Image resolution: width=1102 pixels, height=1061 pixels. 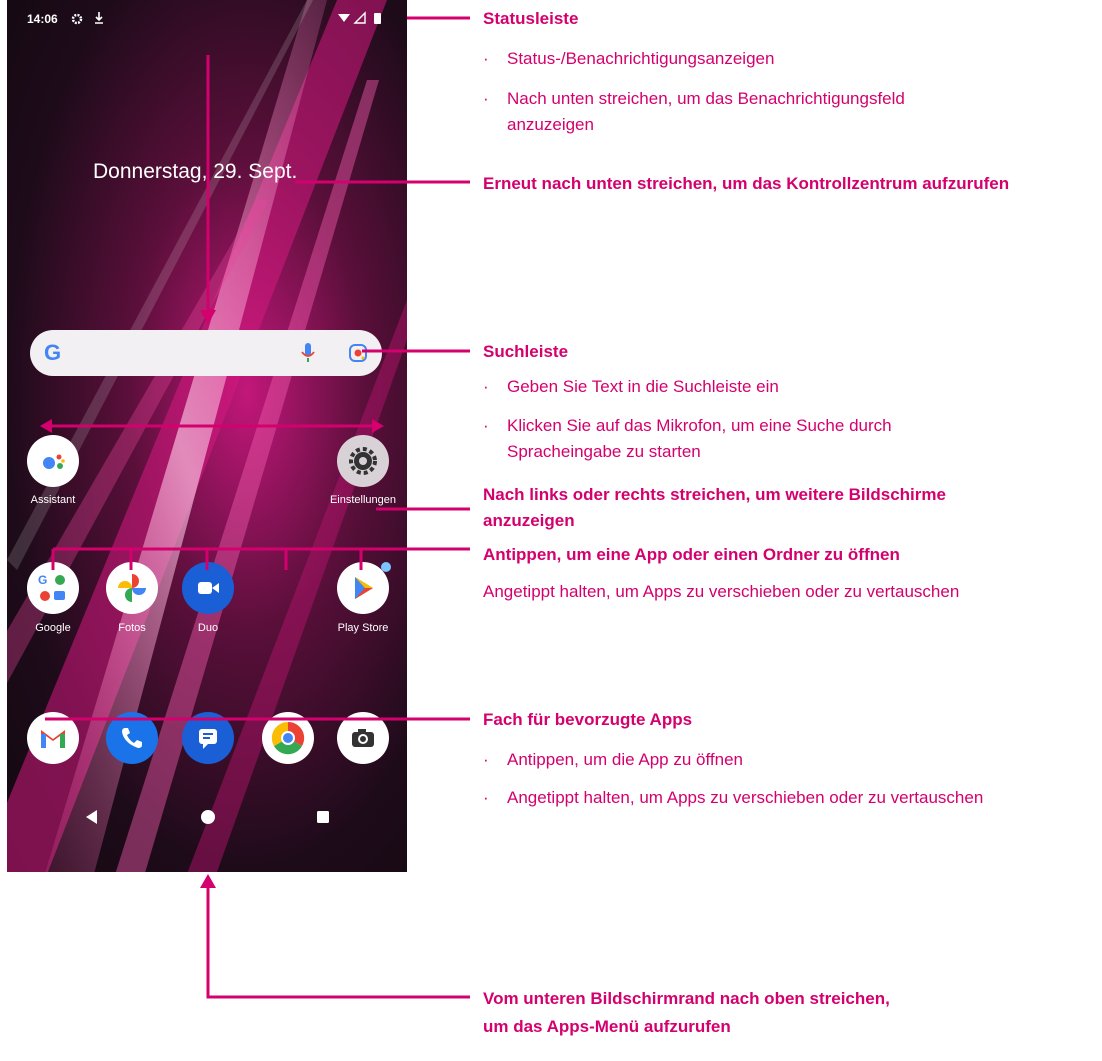 I want to click on download-status-icon, so click(x=99, y=18).